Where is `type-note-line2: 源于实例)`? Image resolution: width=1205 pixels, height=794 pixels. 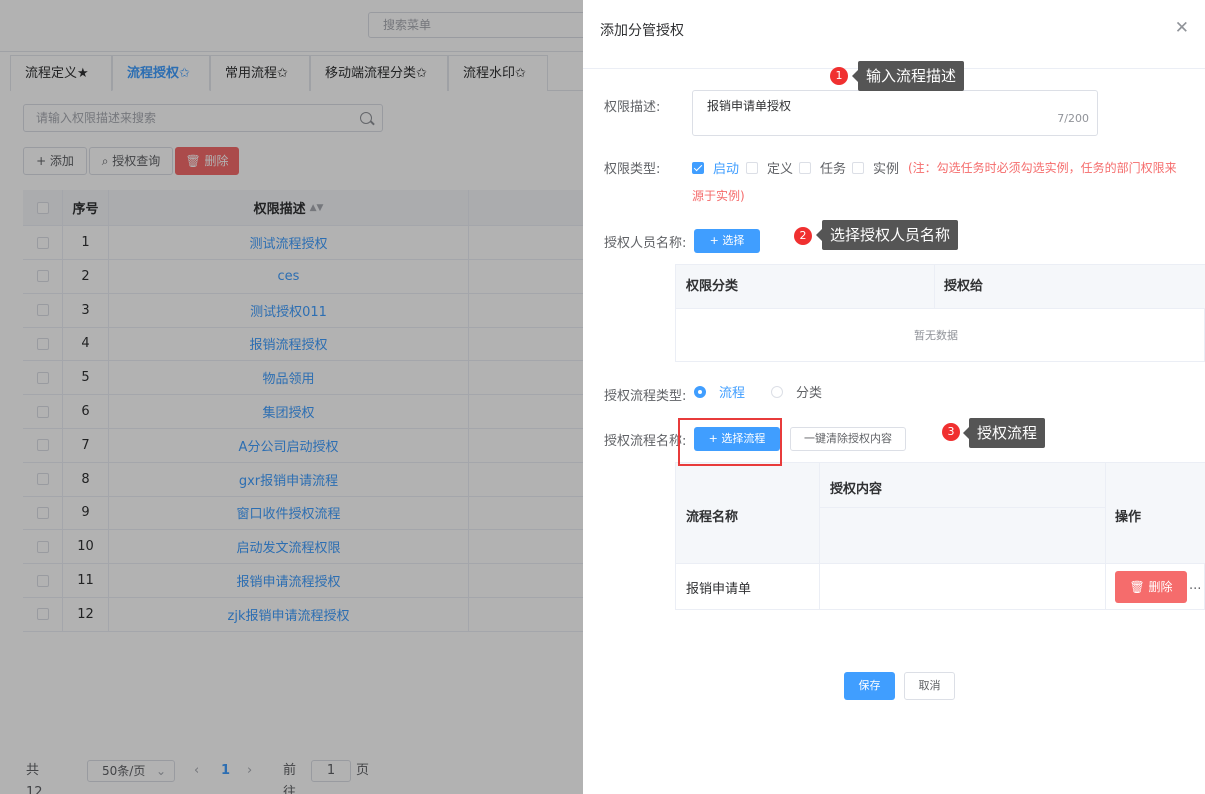
type-note-line2: 源于实例) is located at coordinates (718, 196).